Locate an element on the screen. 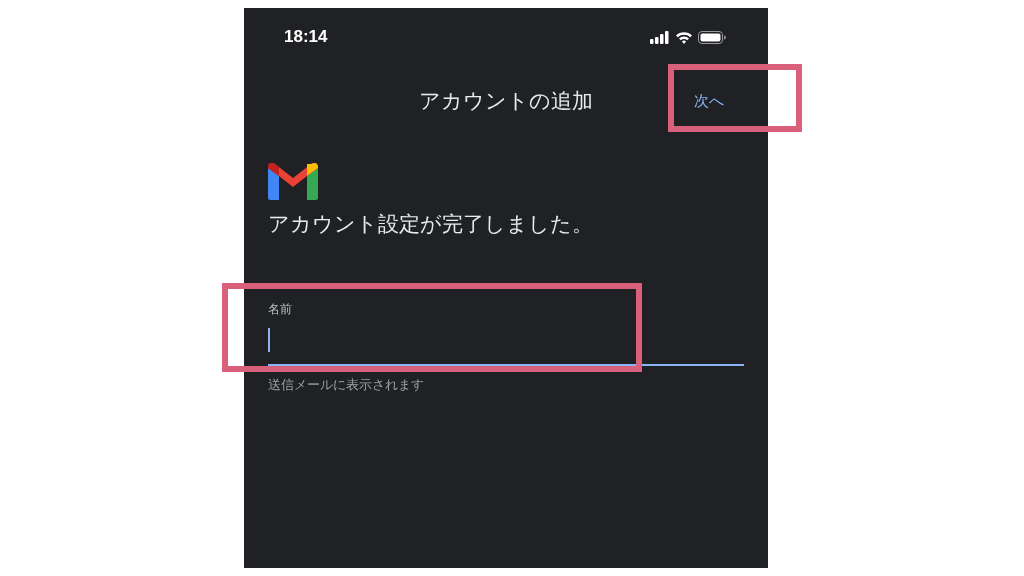 This screenshot has width=1024, height=576. wifi-icon is located at coordinates (684, 37).